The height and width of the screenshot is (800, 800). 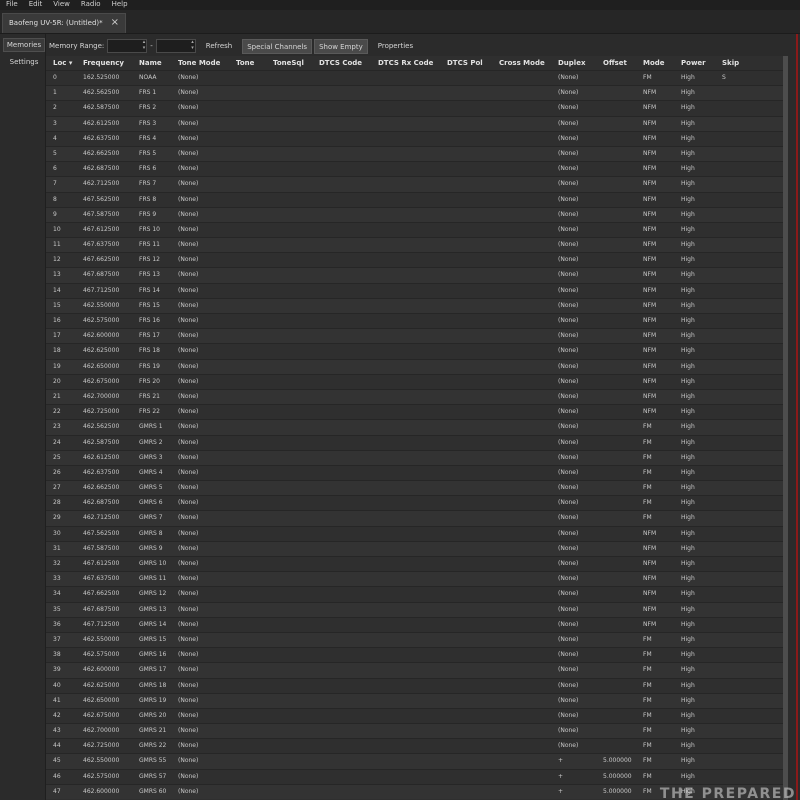 I want to click on menu-radio: Radio, so click(x=91, y=5).